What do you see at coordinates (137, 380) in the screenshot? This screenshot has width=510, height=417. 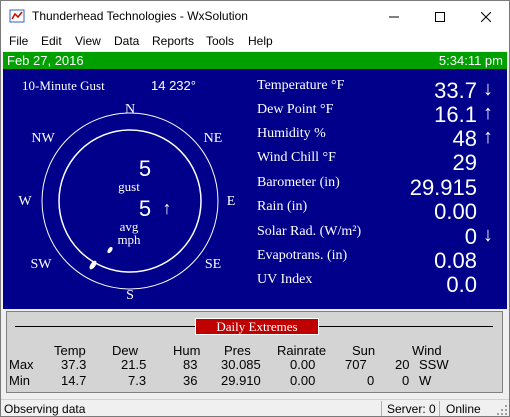 I see `extremes-min-dew: 7.3` at bounding box center [137, 380].